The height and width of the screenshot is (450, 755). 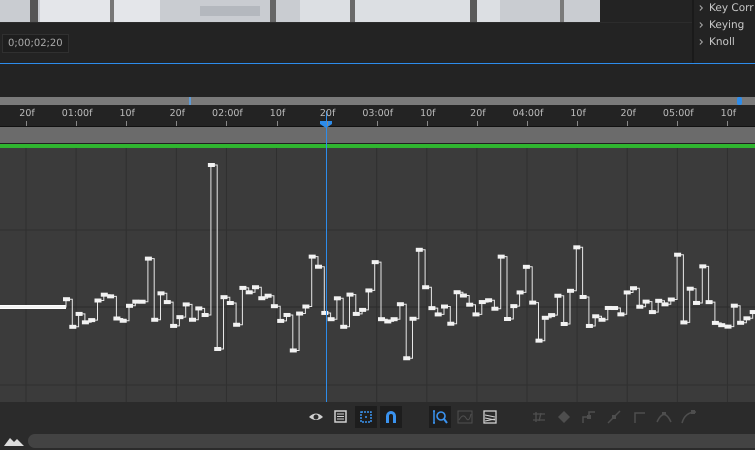 What do you see at coordinates (190, 101) in the screenshot?
I see `work-area-marker` at bounding box center [190, 101].